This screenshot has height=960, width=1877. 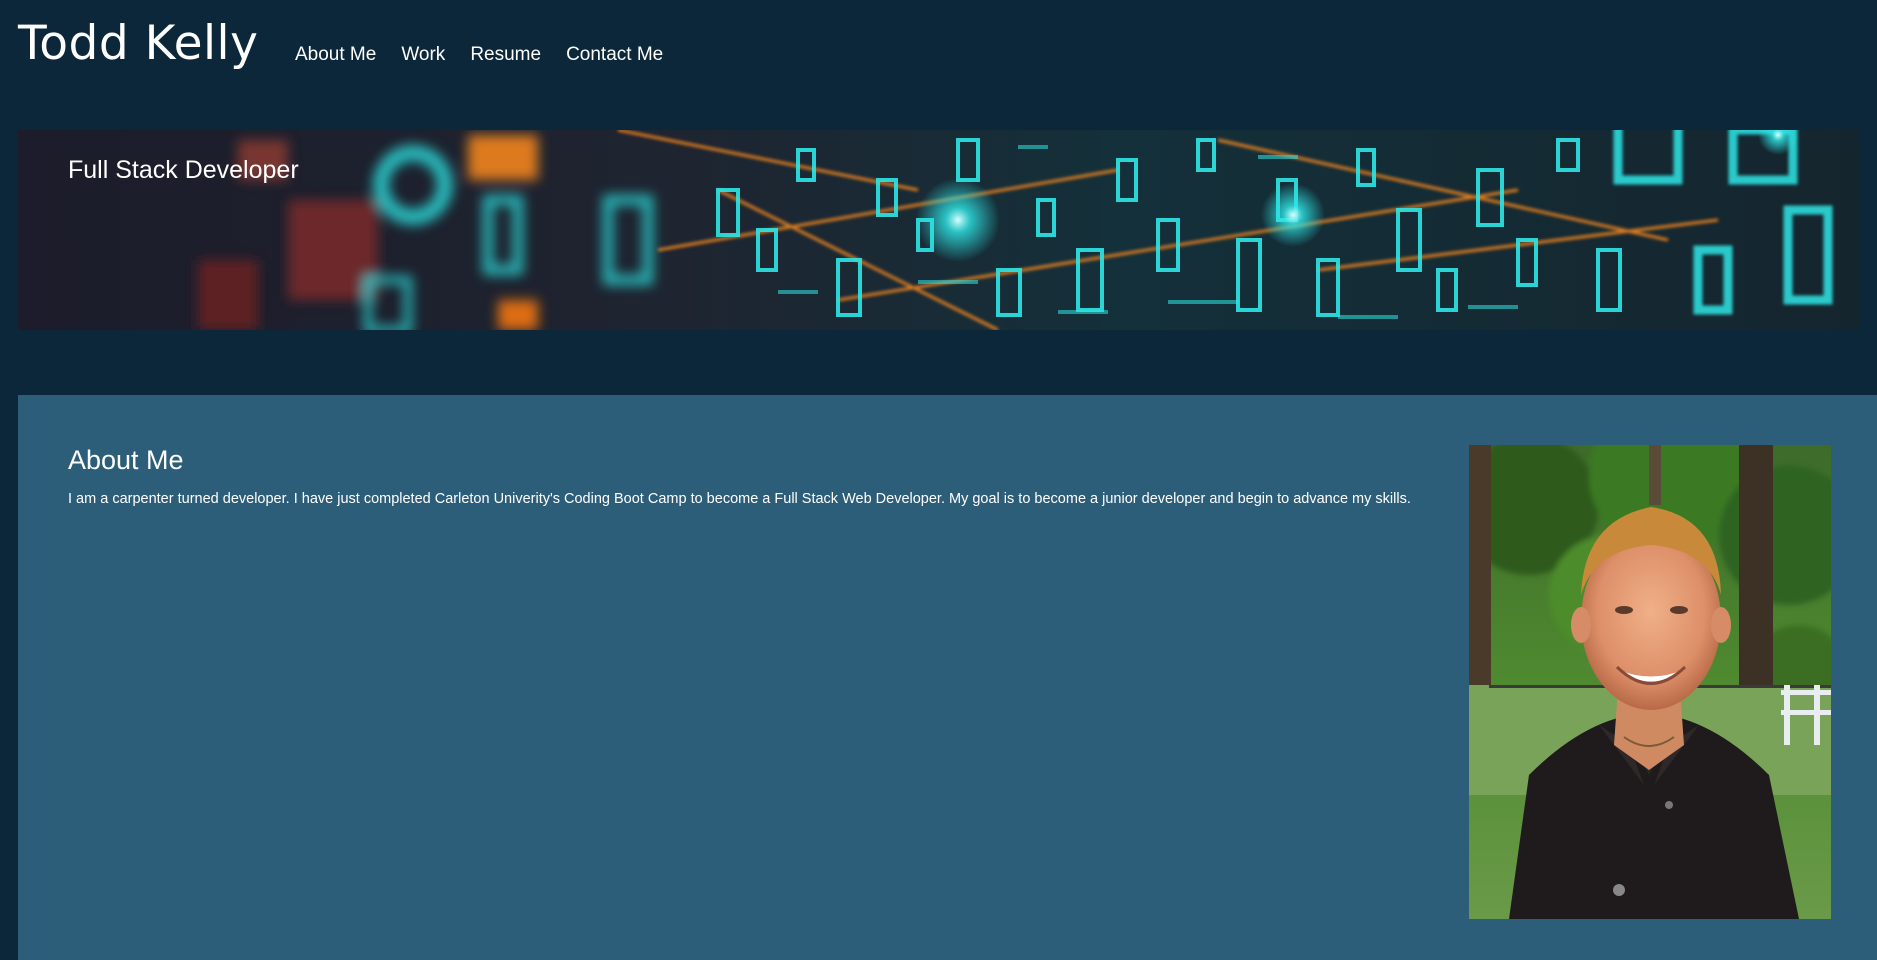 I want to click on about-heading: About Me, so click(x=126, y=460).